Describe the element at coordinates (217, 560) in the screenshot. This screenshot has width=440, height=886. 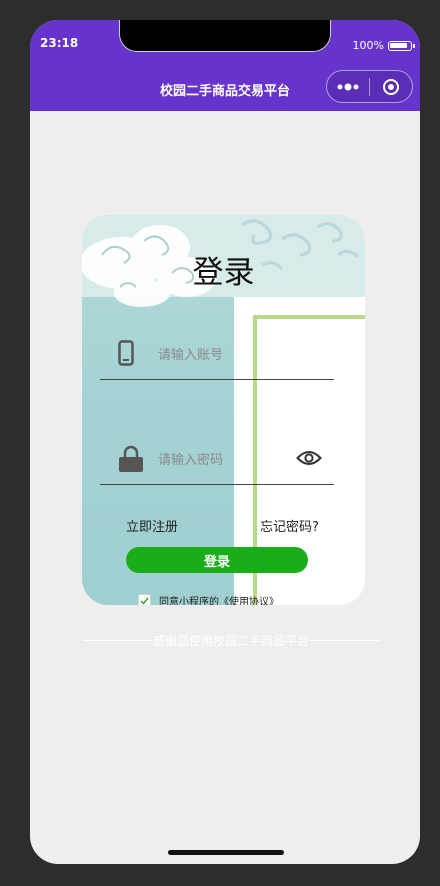
I see `login-button: 登录` at that location.